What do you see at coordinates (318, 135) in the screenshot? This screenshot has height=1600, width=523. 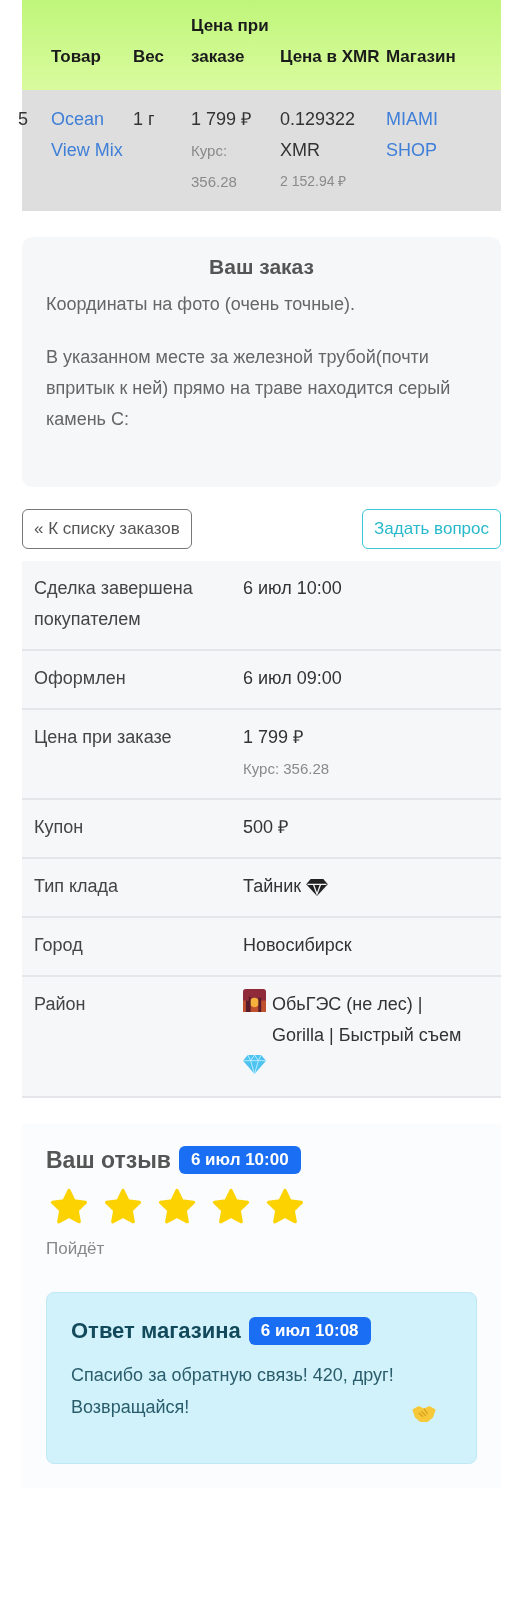 I see `table-cell-text: 0.129322 XMR` at bounding box center [318, 135].